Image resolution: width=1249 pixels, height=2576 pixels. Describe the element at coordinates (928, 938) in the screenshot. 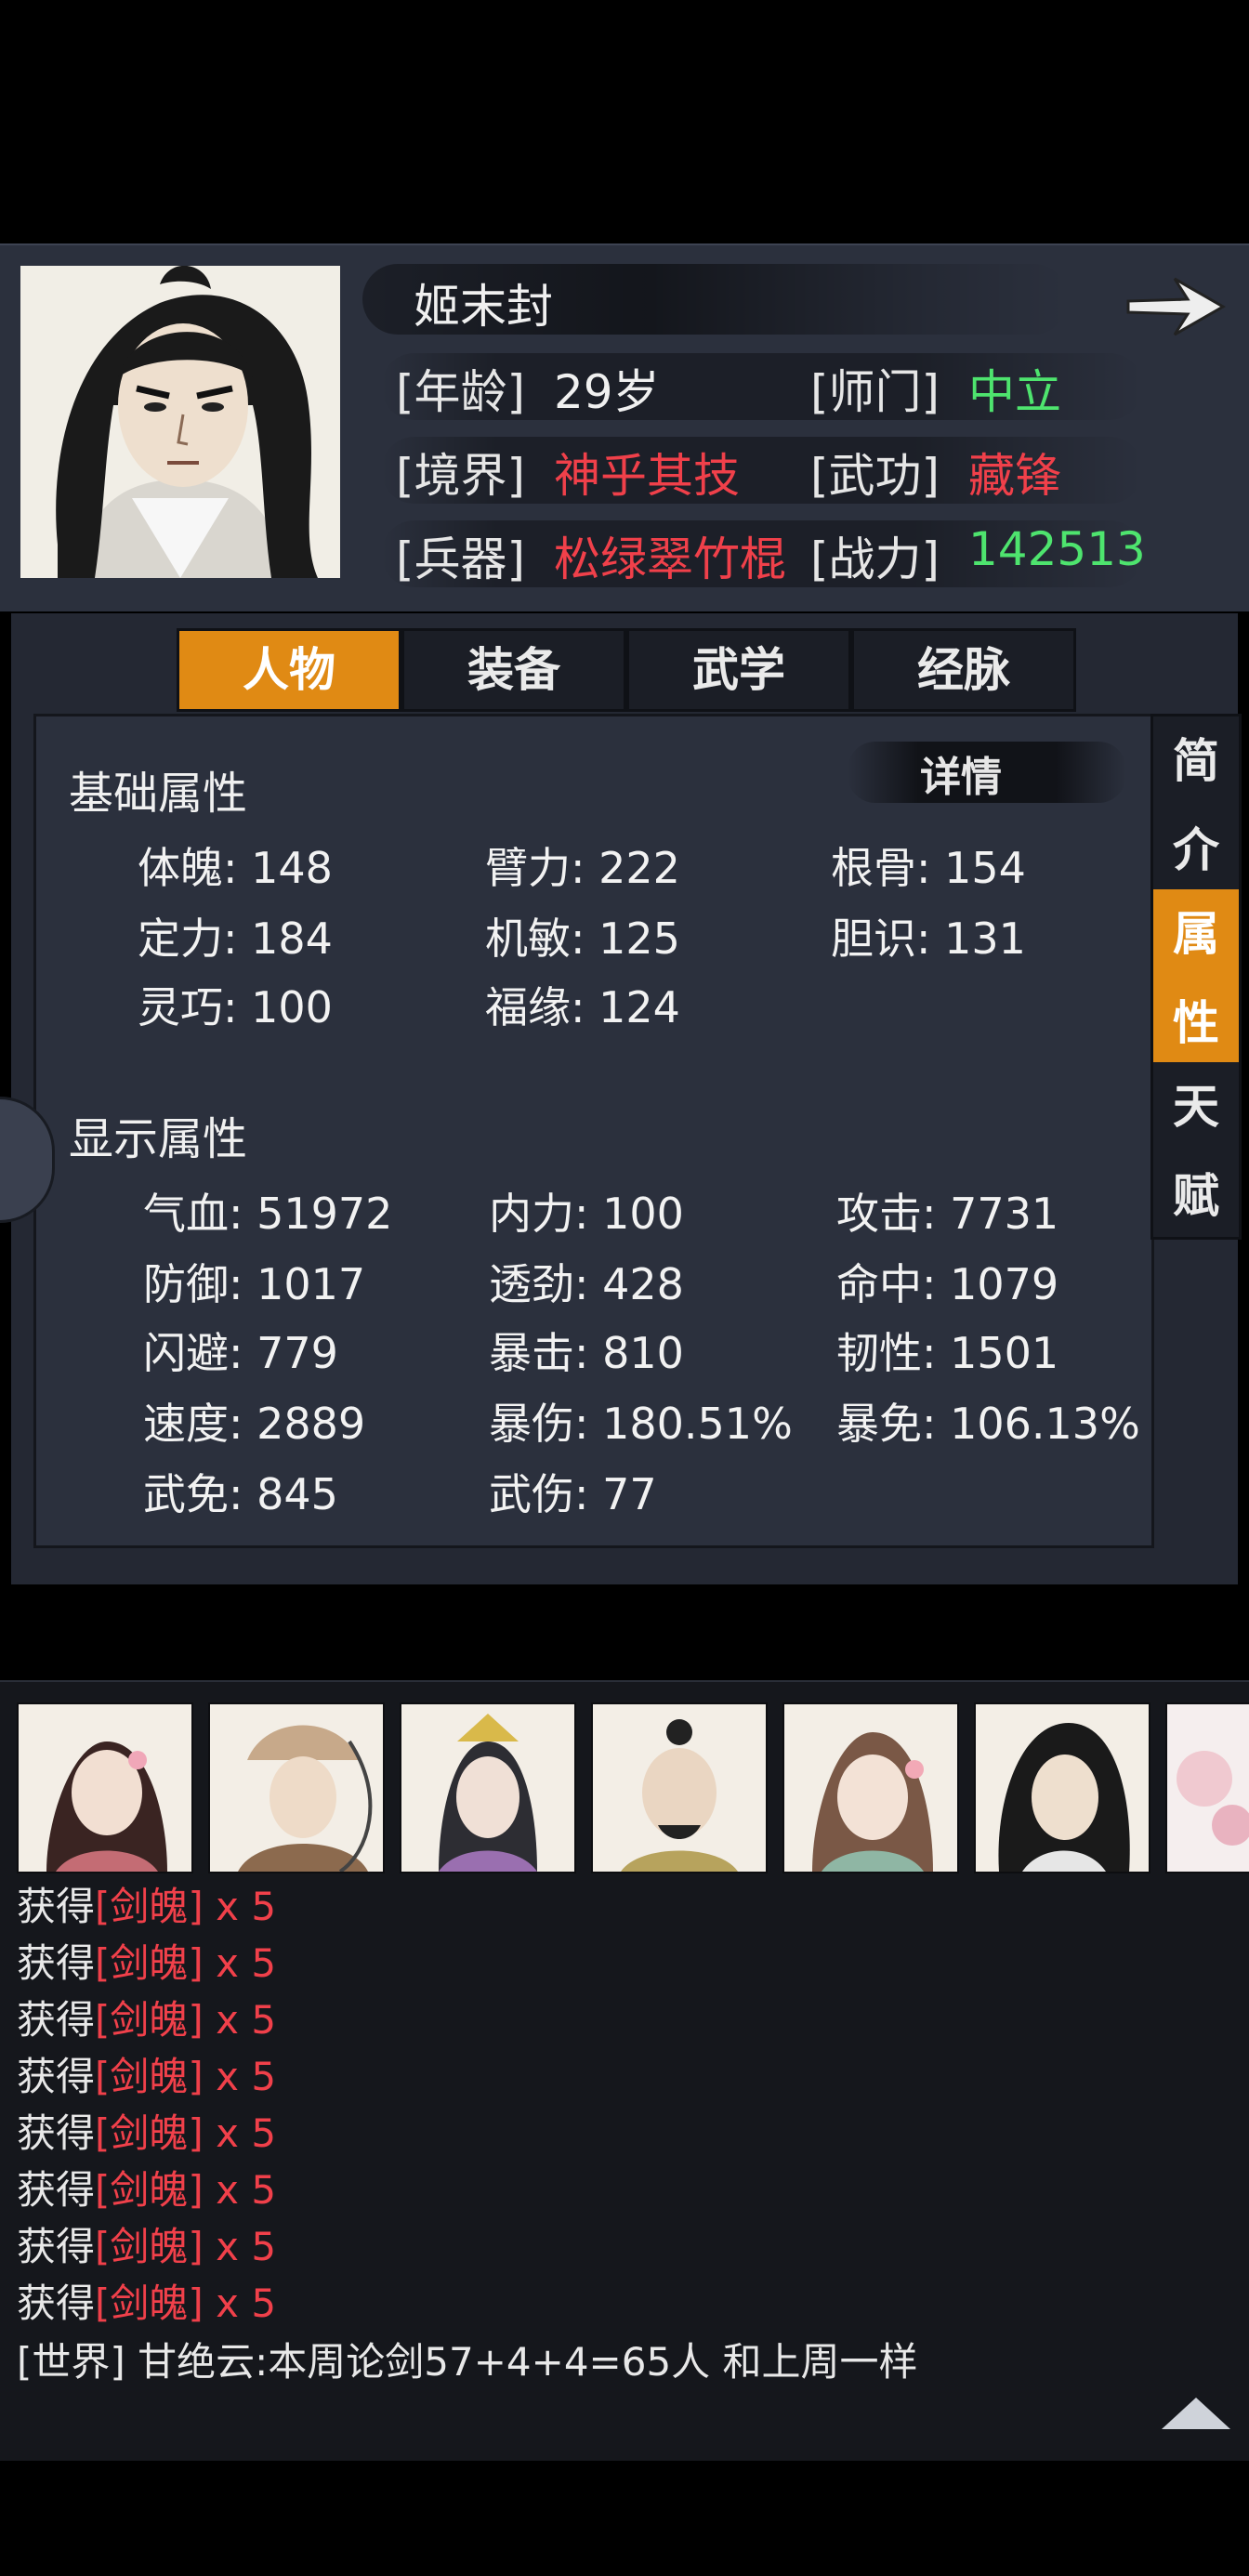

I see `stat-courage: 胆识: 131` at that location.